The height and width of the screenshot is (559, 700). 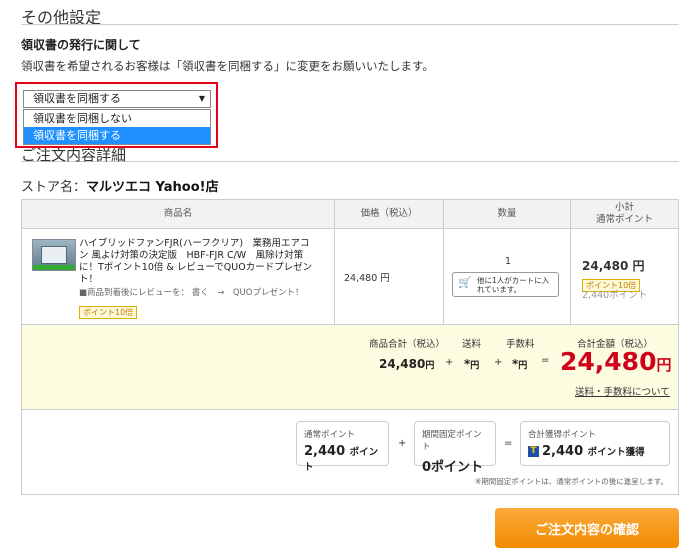 I want to click on fee-label: 手数料, so click(x=520, y=344).